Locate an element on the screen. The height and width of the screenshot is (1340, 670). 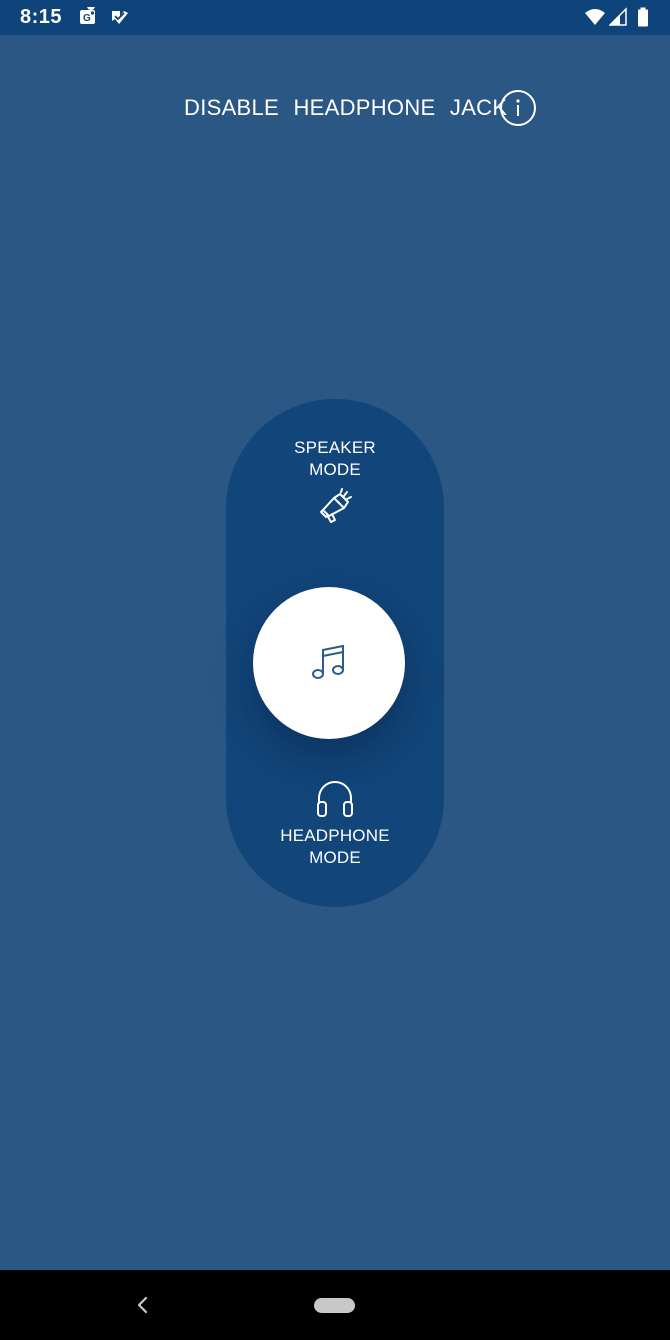
cell-signal-icon is located at coordinates (618, 16).